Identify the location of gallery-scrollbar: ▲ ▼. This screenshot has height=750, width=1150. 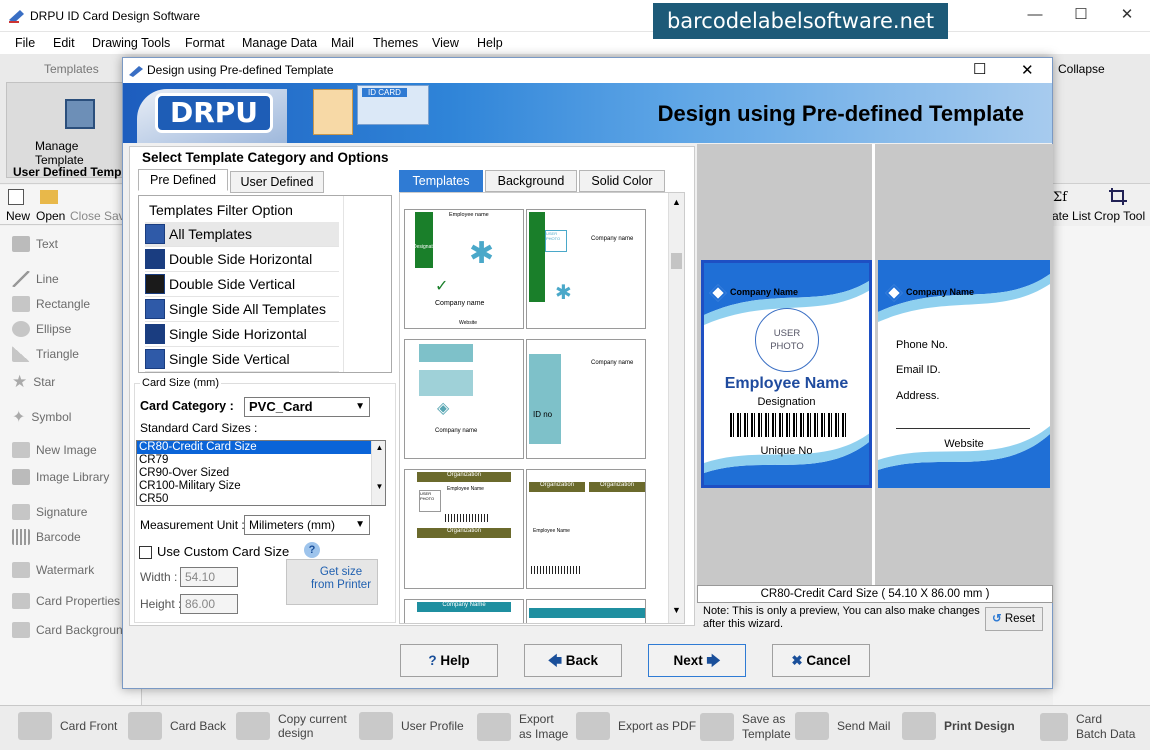
(676, 408).